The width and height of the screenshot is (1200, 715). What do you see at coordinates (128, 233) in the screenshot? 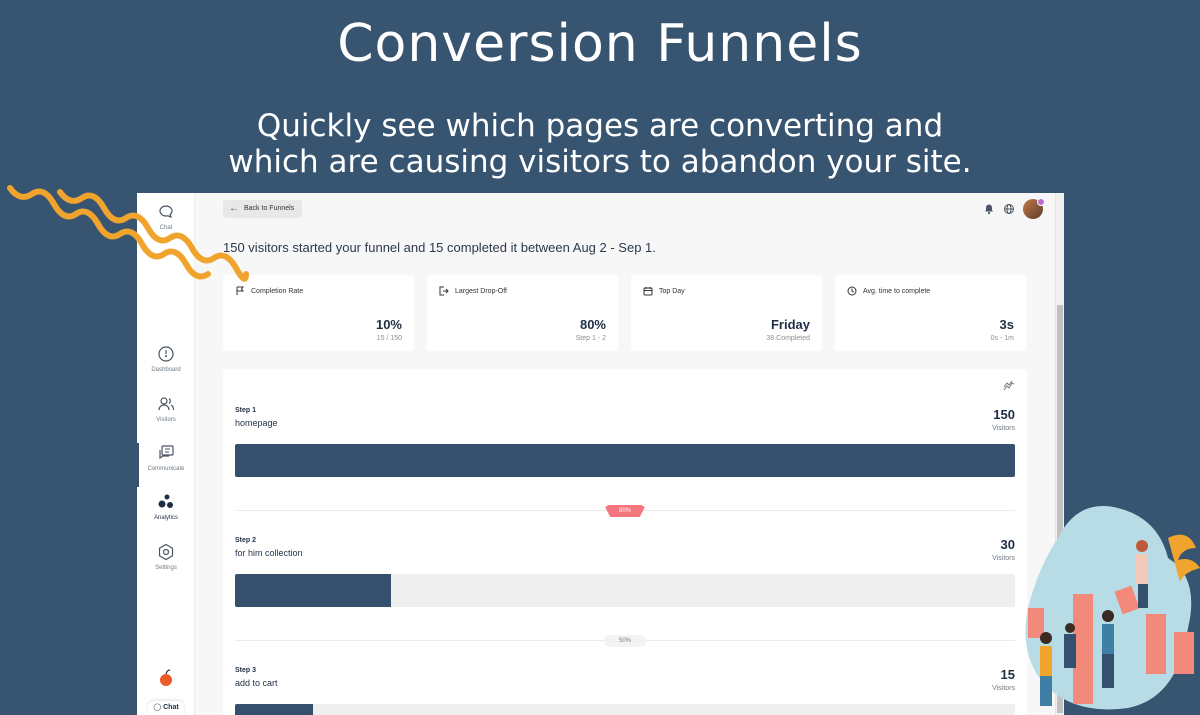
I see `decorative-squiggle` at bounding box center [128, 233].